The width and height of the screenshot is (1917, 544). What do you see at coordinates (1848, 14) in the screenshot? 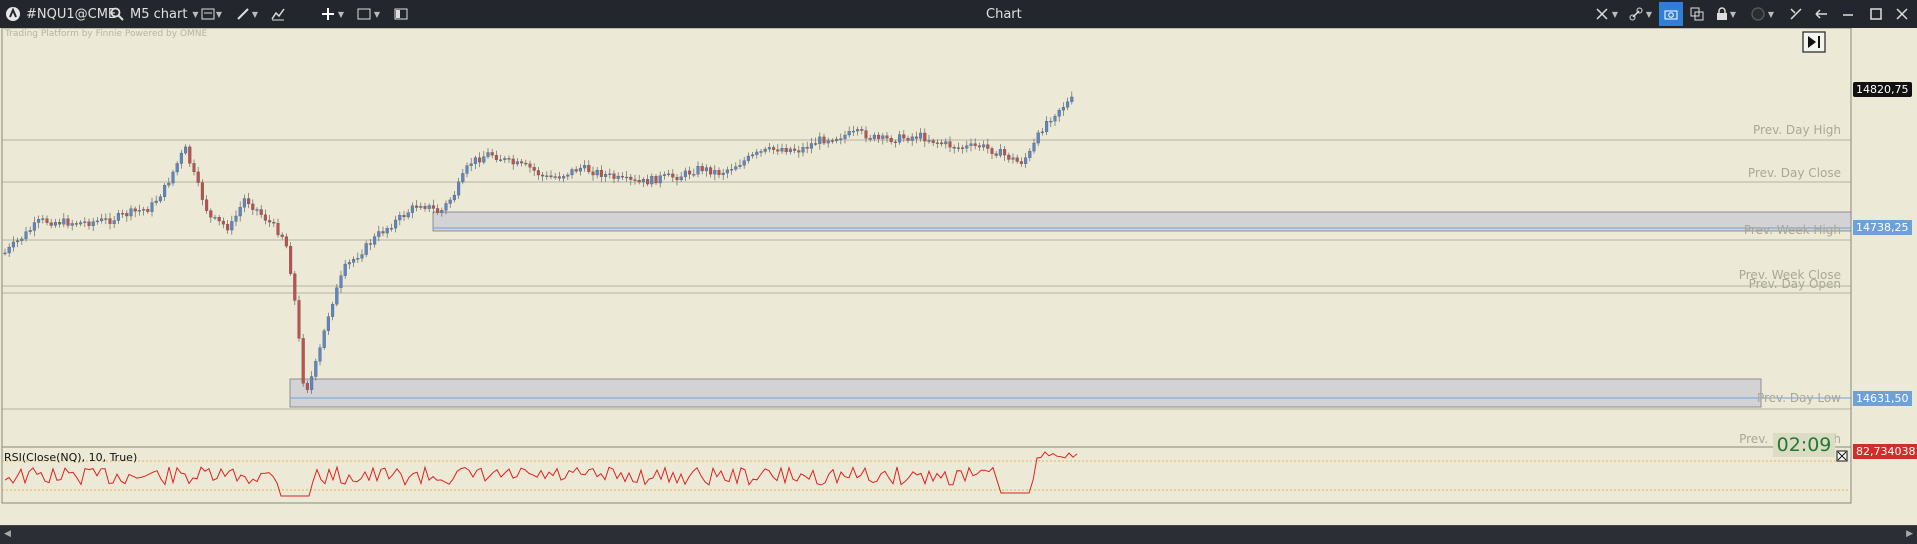
I see `minimize-icon` at bounding box center [1848, 14].